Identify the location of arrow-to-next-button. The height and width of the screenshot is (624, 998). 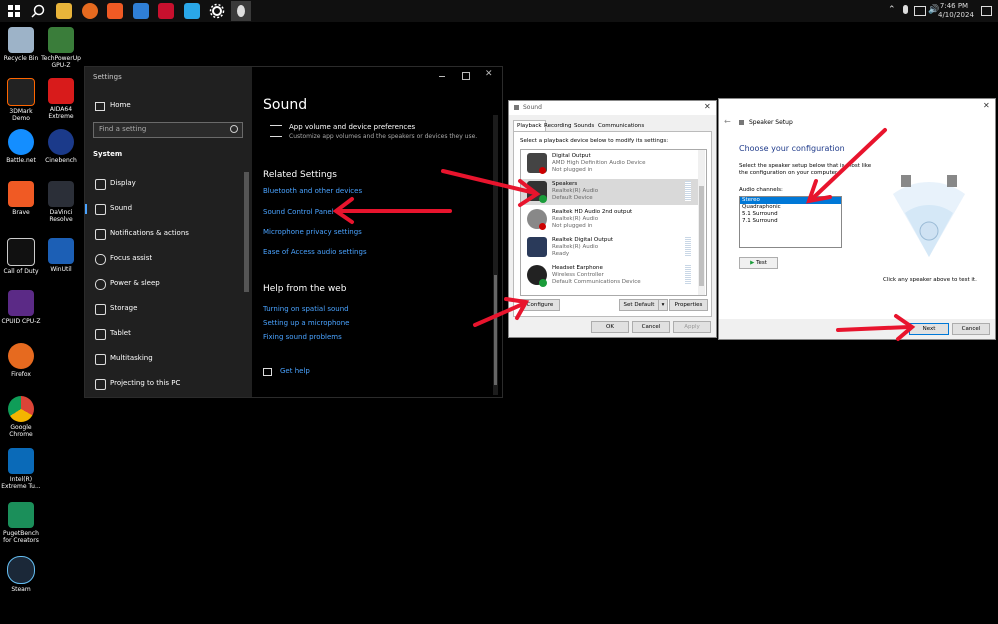
(876, 327).